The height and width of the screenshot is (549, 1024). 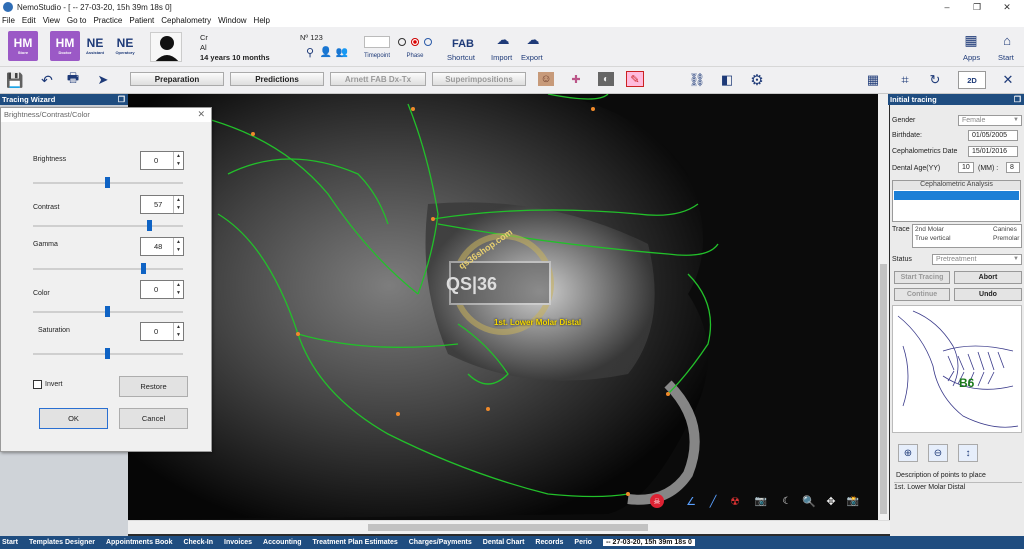 I want to click on grid-select-icon: ▦, so click(x=873, y=80).